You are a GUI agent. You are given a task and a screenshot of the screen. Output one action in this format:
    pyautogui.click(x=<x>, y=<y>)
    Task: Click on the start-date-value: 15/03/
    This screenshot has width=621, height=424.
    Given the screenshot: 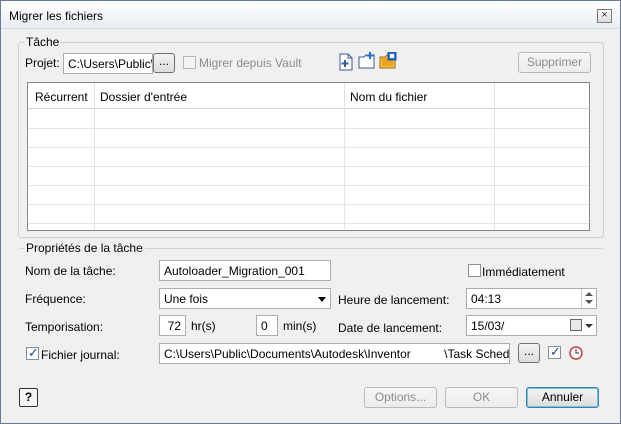 What is the action you would take?
    pyautogui.click(x=488, y=326)
    